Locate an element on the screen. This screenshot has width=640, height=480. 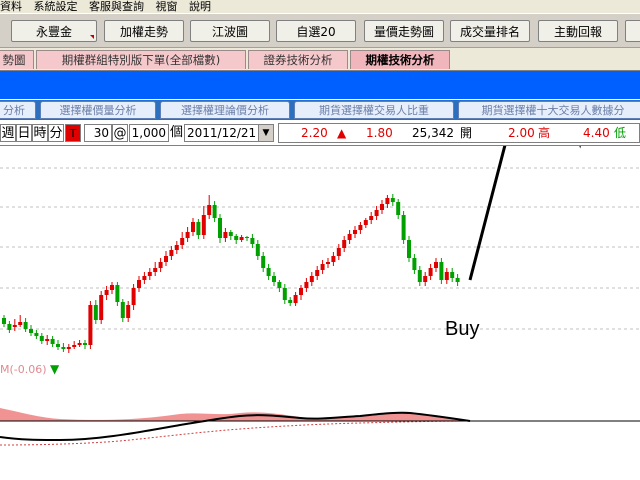
volume-value: 25,342 is located at coordinates (433, 133).